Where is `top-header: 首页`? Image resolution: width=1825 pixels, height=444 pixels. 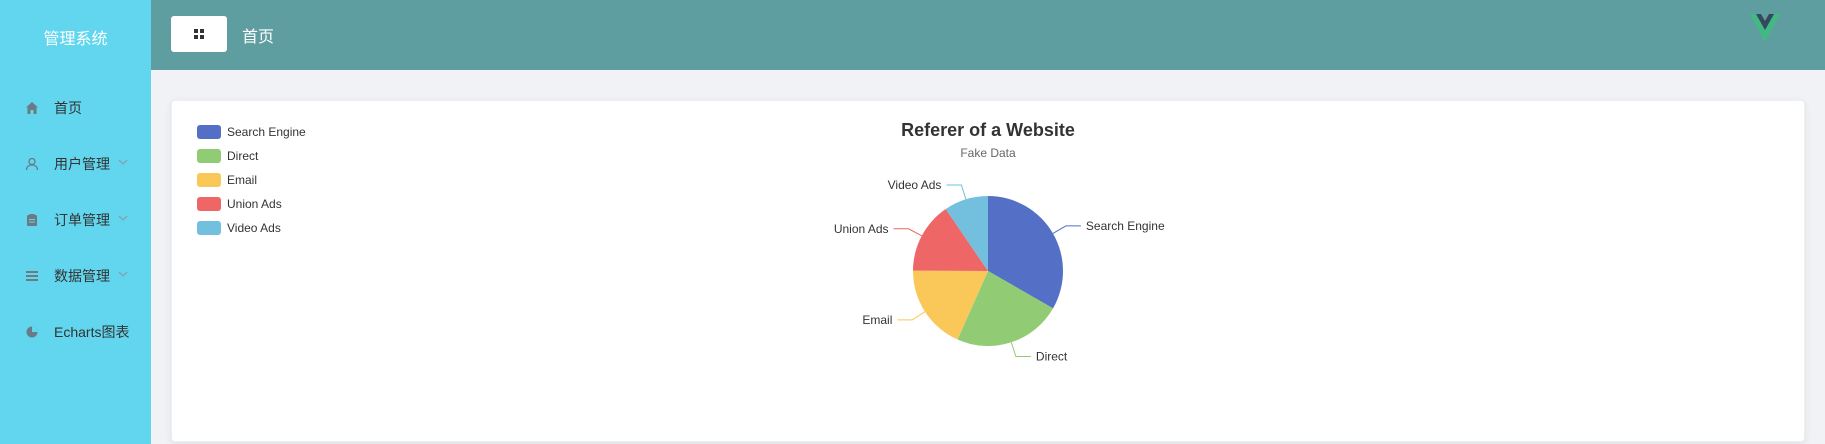
top-header: 首页 is located at coordinates (988, 35).